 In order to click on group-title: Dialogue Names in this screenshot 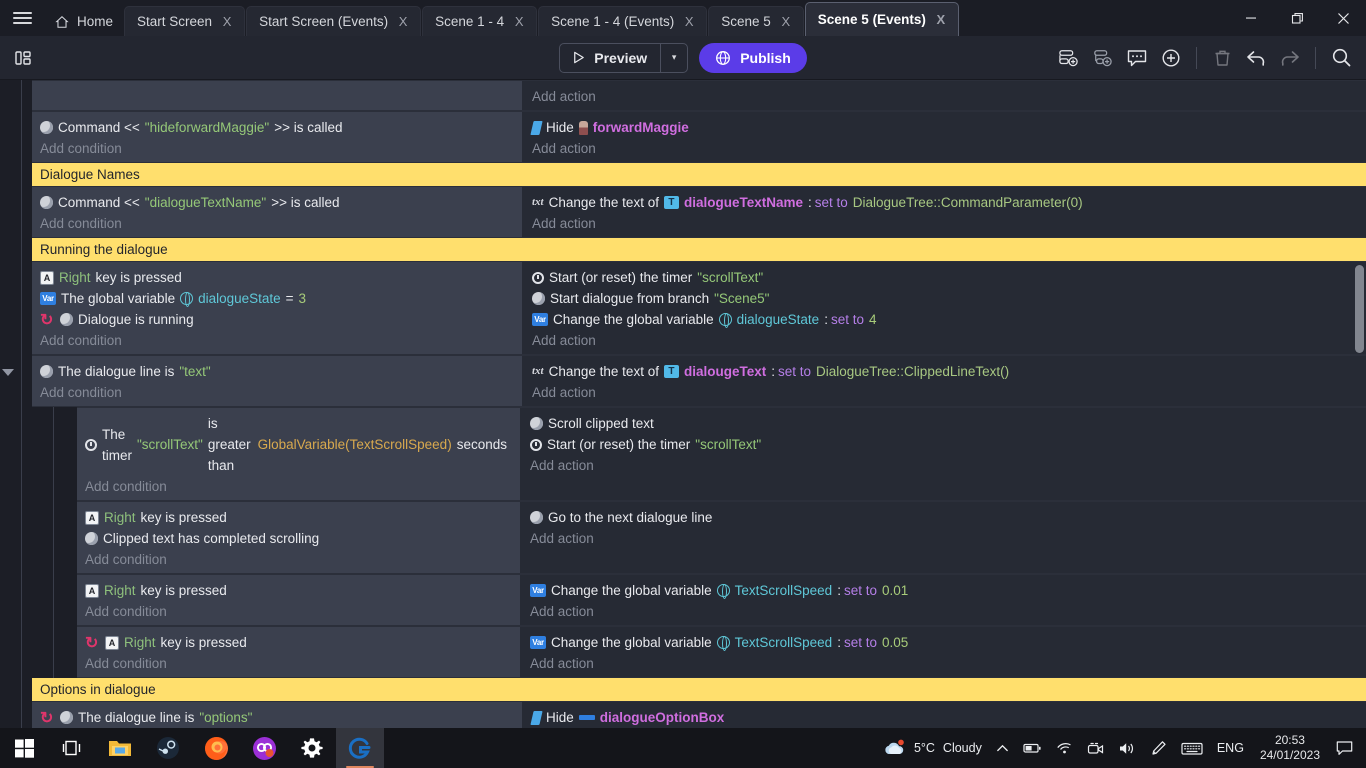, I will do `click(699, 174)`.